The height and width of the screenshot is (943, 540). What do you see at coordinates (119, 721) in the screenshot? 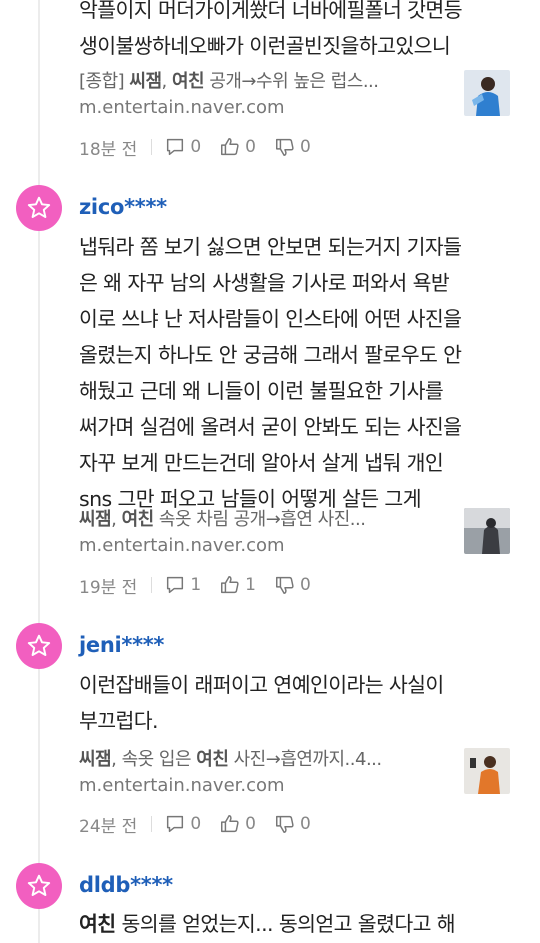
I see `comment-body-line: 부끄럽다.` at bounding box center [119, 721].